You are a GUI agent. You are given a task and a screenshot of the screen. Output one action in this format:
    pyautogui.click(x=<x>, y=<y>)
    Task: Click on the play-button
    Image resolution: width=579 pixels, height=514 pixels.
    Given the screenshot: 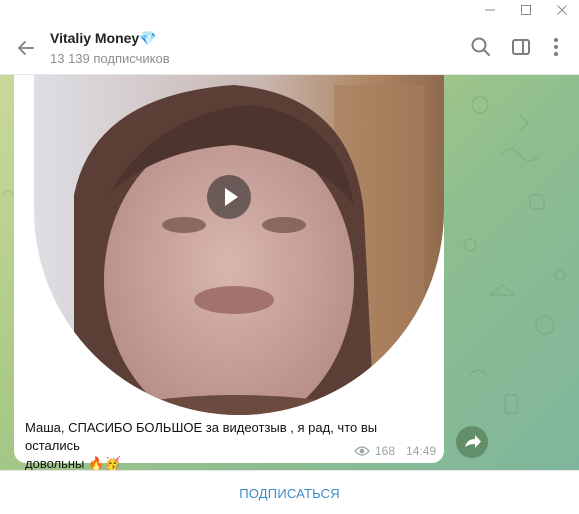 What is the action you would take?
    pyautogui.click(x=229, y=197)
    